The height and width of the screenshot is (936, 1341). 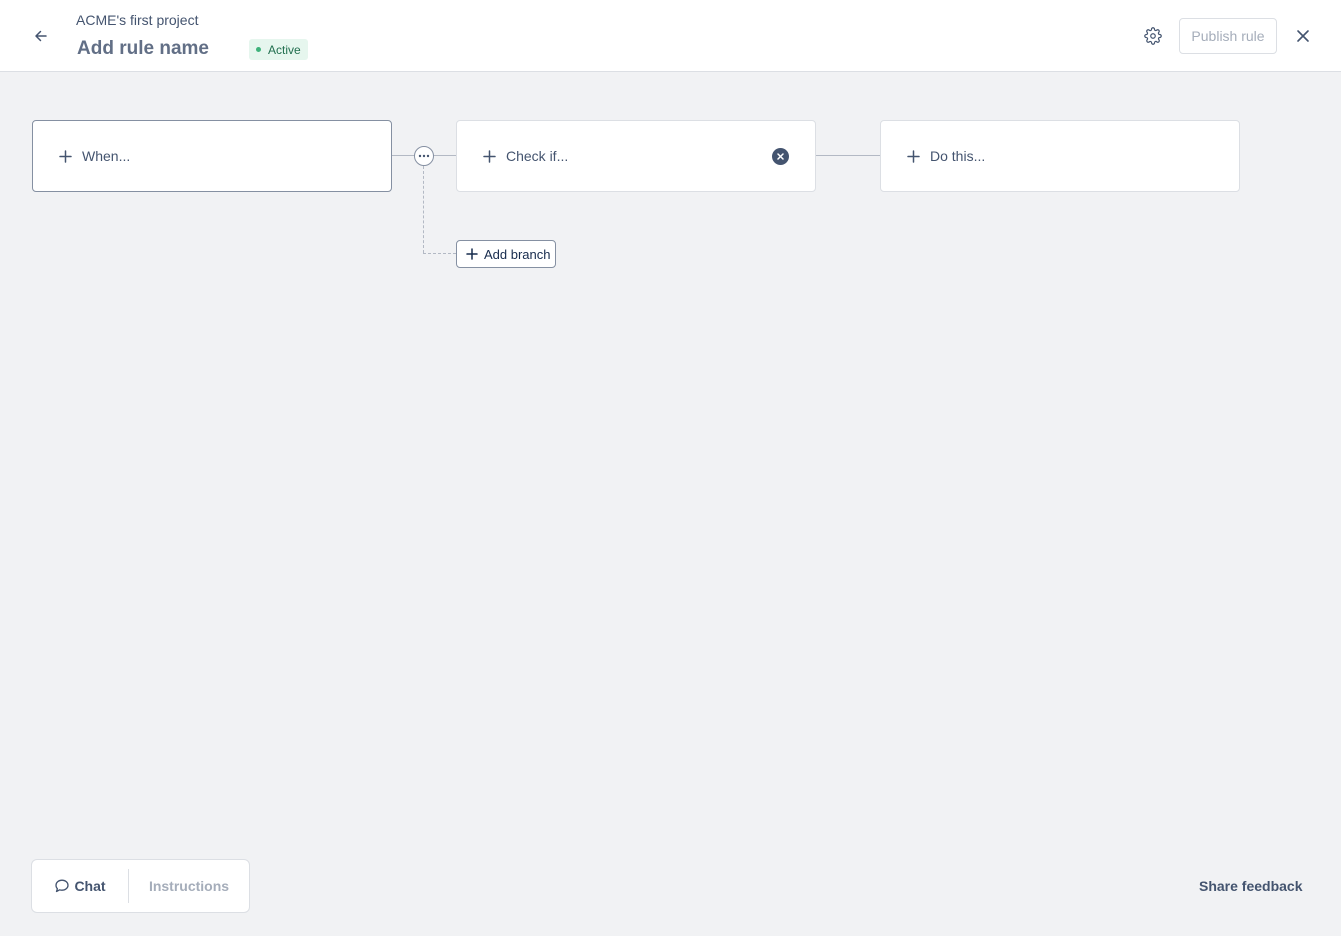 I want to click on gear-icon, so click(x=1153, y=36).